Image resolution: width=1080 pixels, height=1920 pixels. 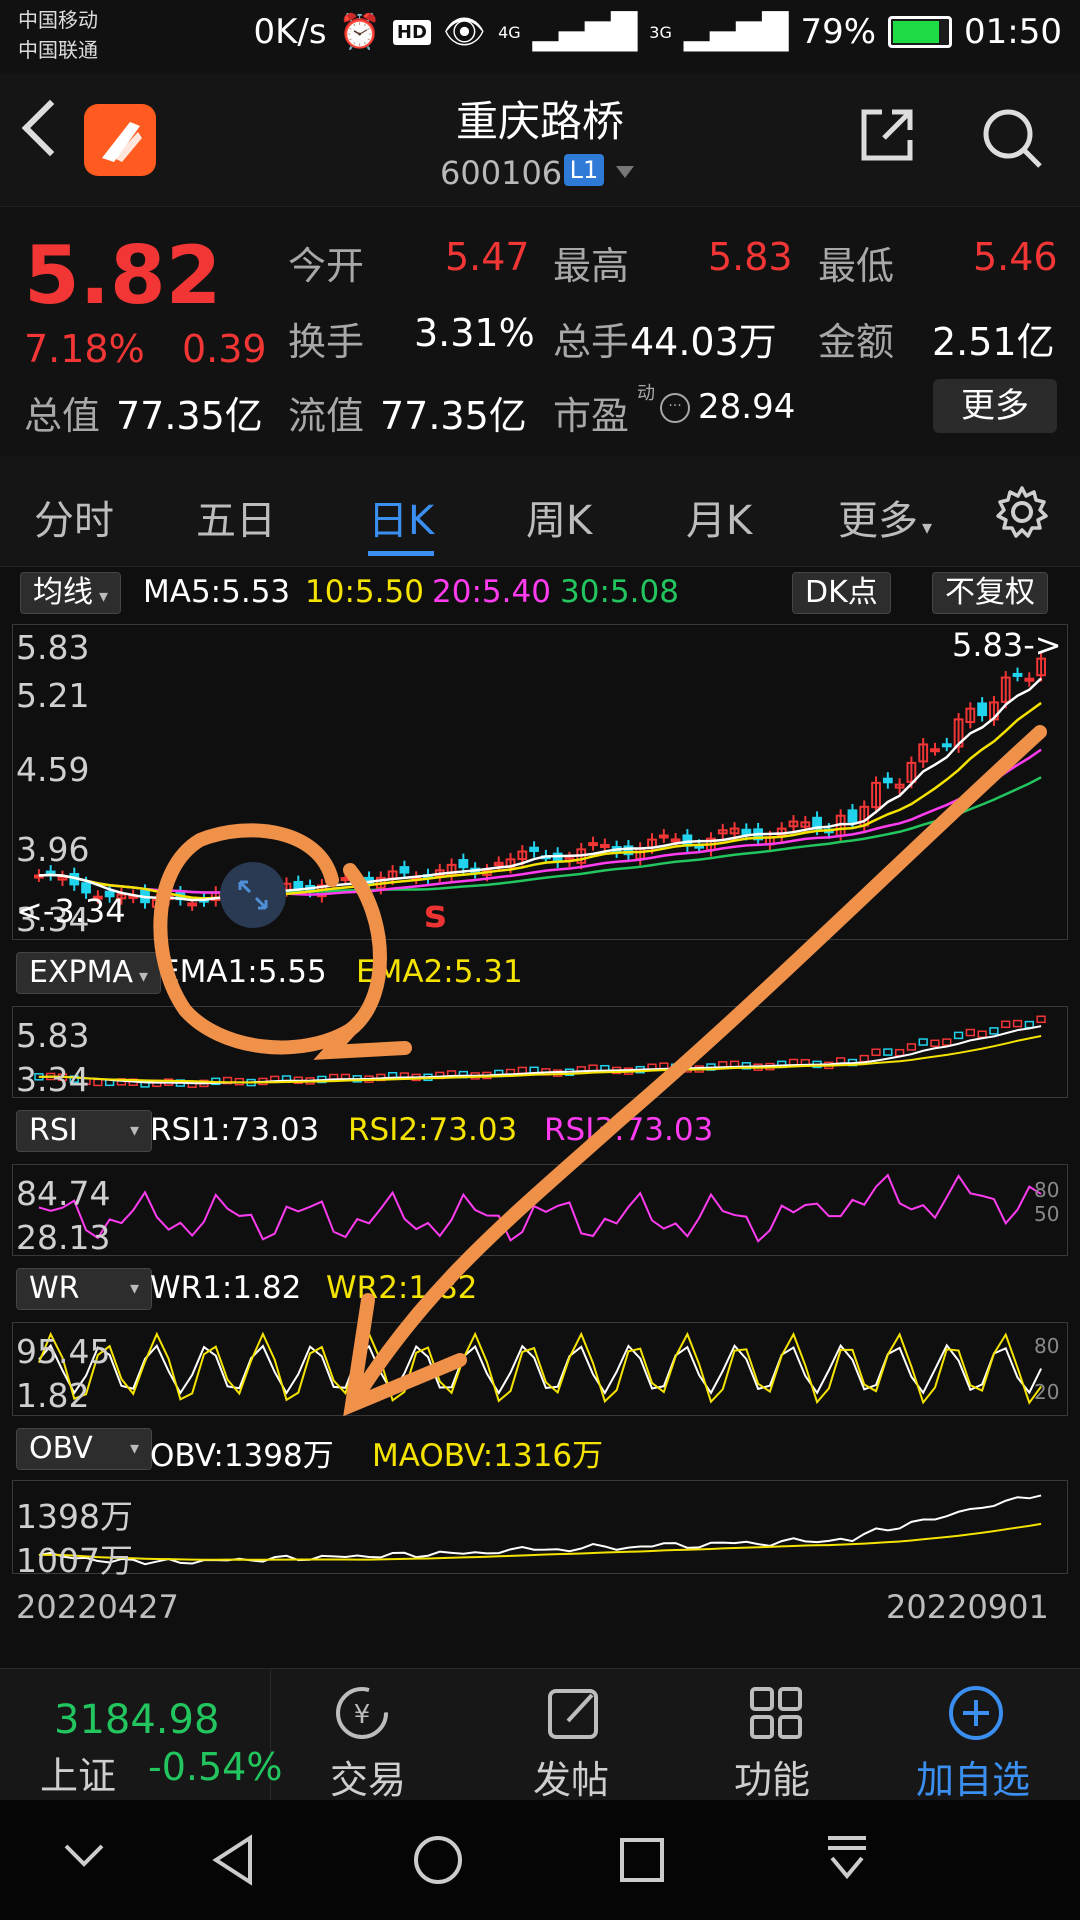 I want to click on ema1-value: EMA1:5.55, so click(x=243, y=972).